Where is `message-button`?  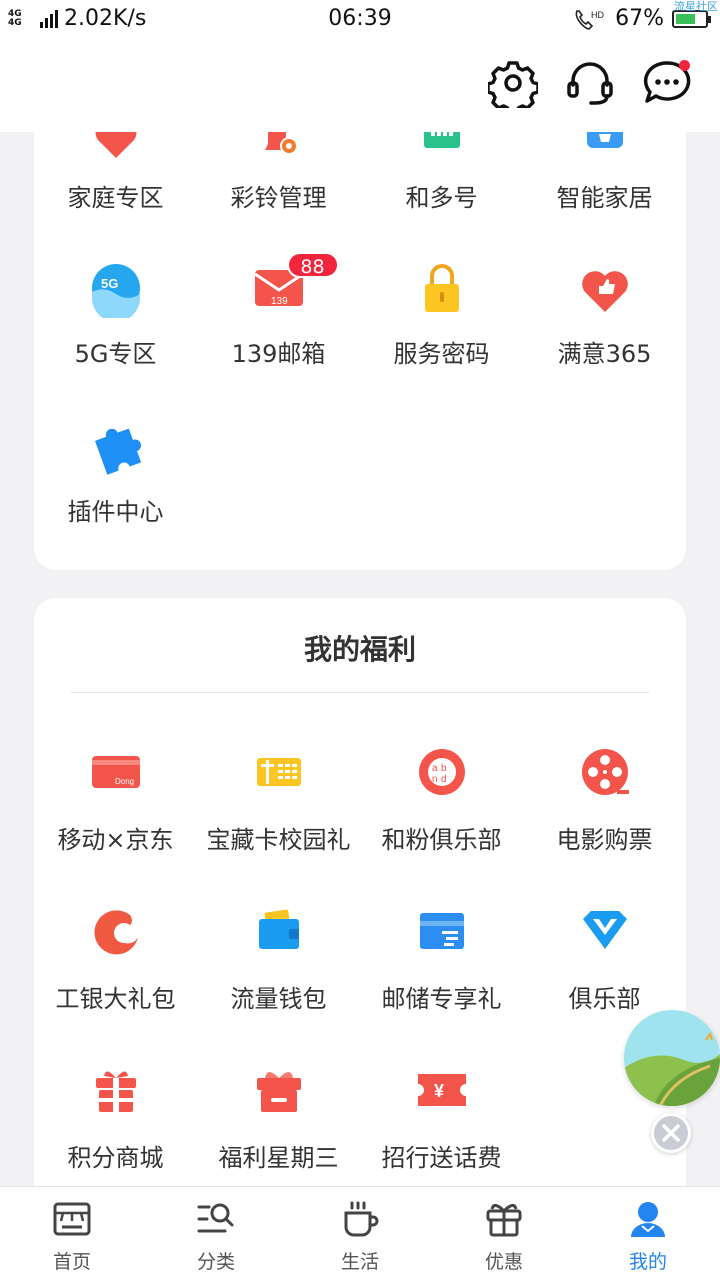 message-button is located at coordinates (667, 83).